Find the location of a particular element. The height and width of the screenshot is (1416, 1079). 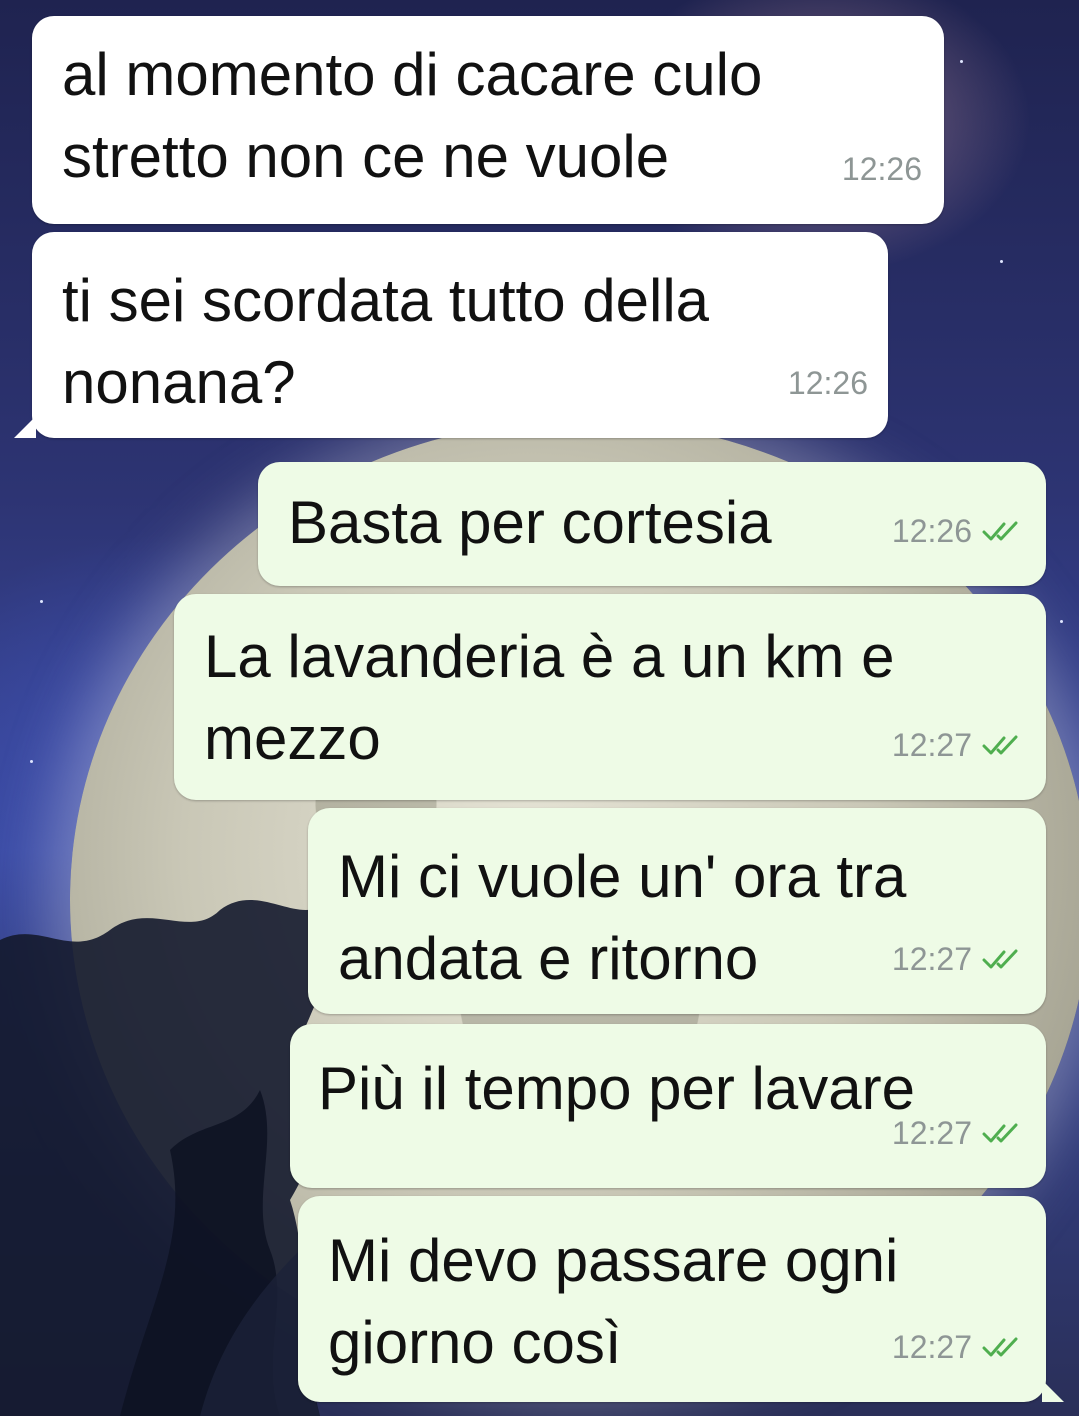

message-text: Più il tempo per lavare is located at coordinates (616, 1088).